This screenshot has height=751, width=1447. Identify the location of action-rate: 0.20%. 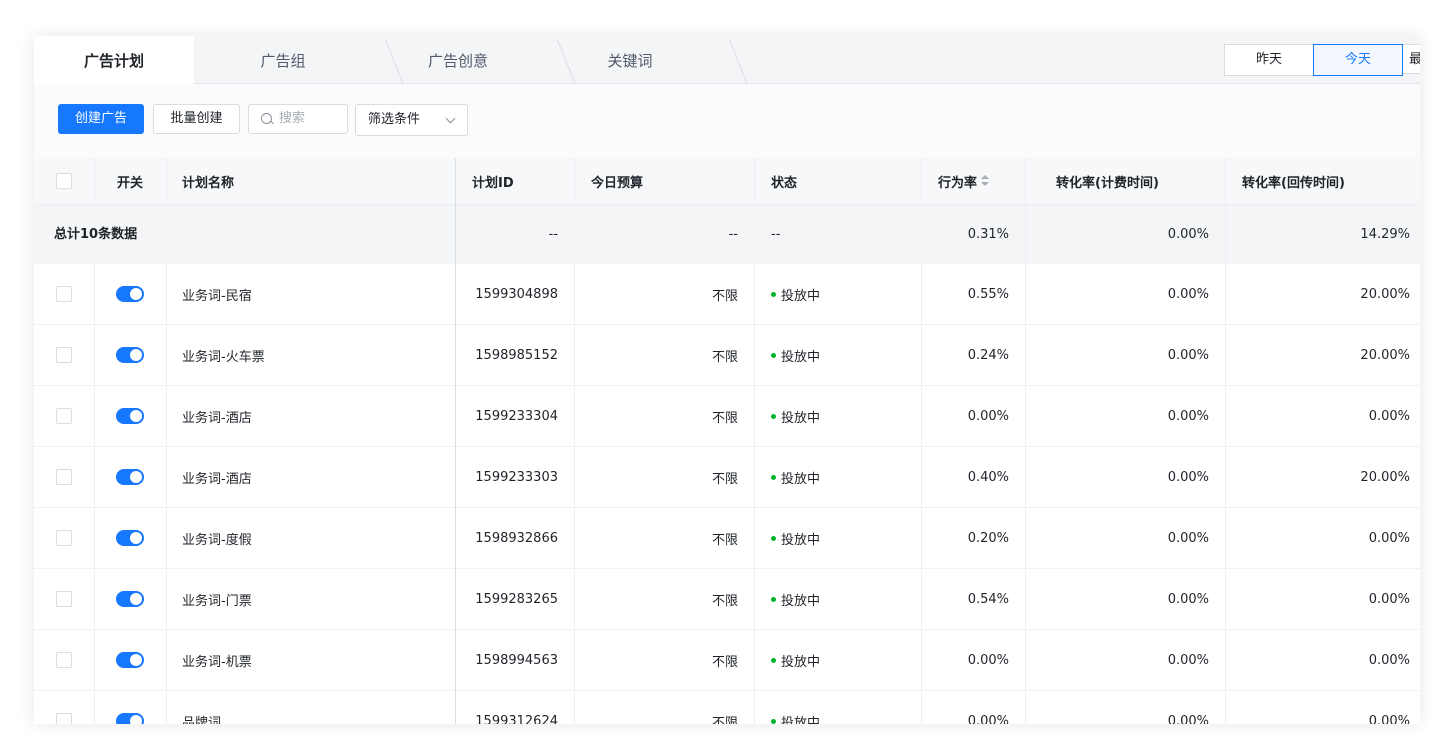
(988, 538).